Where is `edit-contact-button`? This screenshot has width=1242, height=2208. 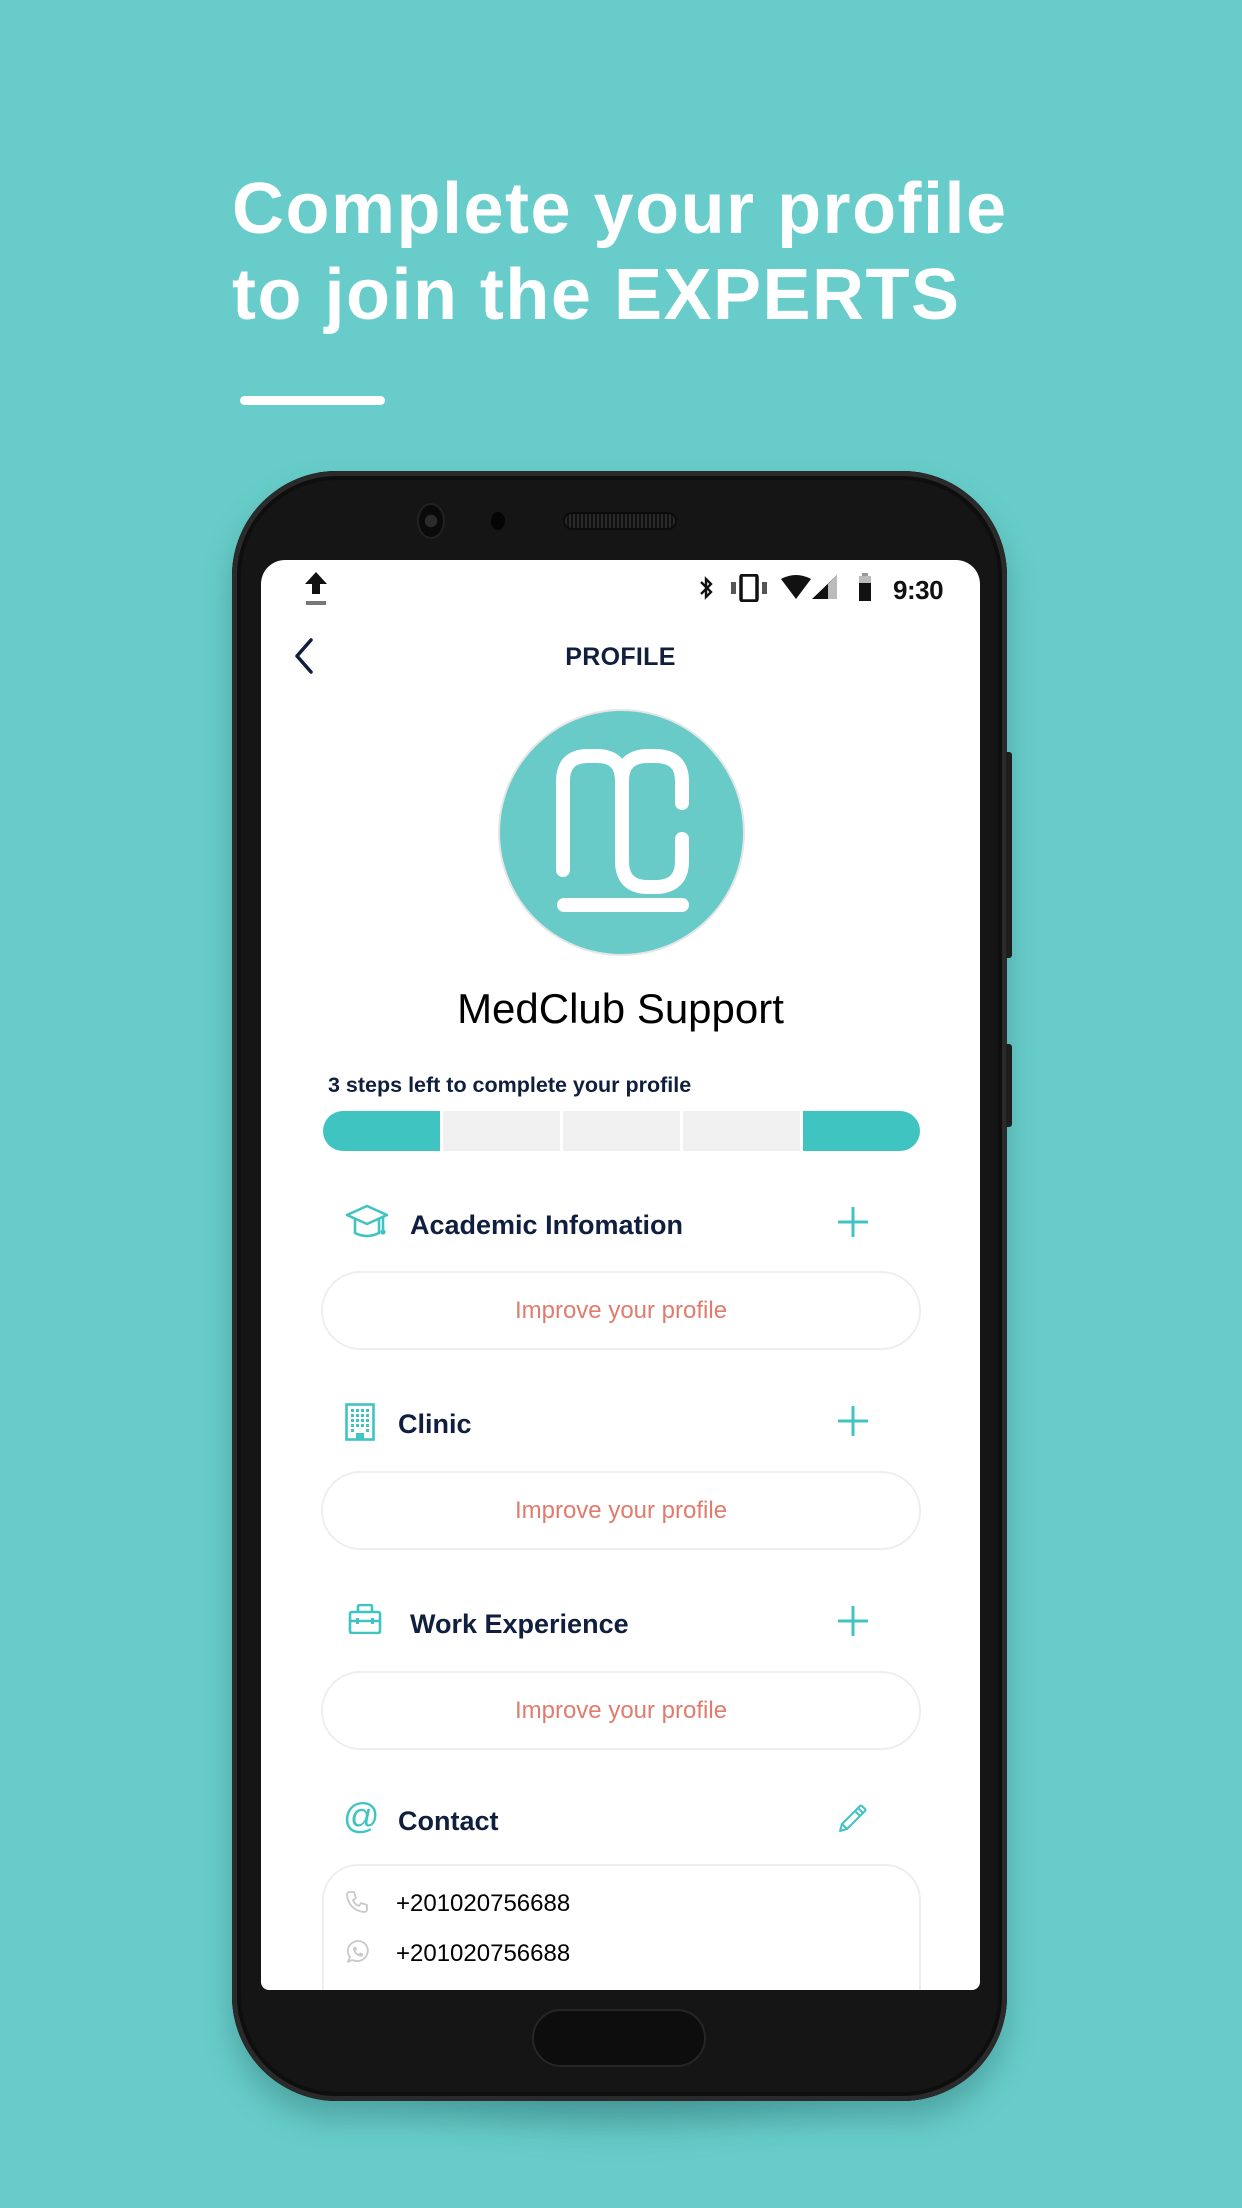
edit-contact-button is located at coordinates (852, 1819).